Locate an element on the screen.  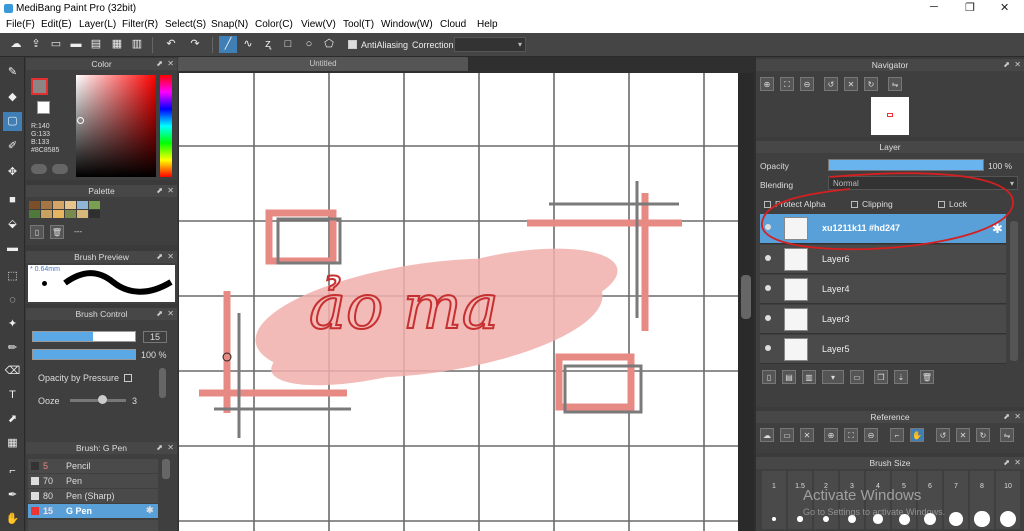
dropper-icon: ✒ is located at coordinates (12, 495).